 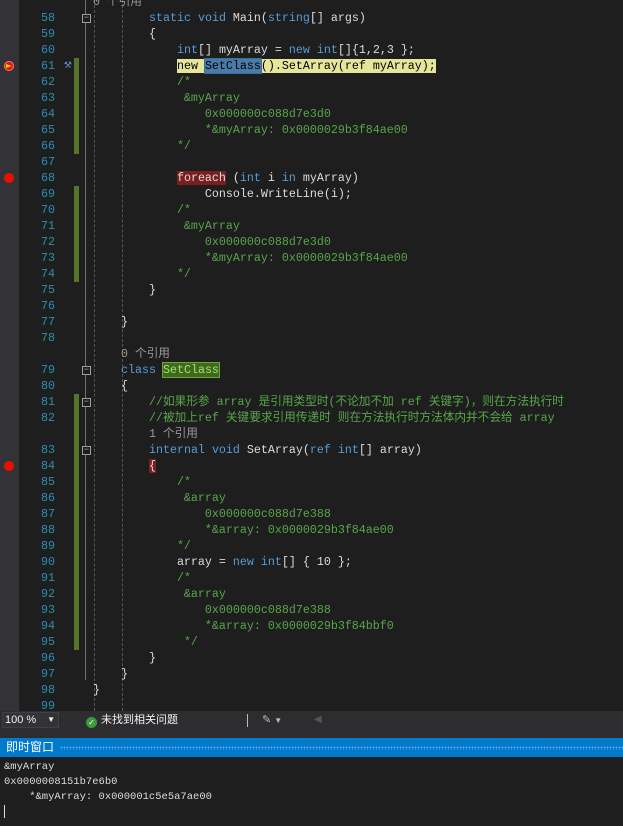 I want to click on issues-indicator: ✓ 未找到相关问题, so click(x=132, y=720).